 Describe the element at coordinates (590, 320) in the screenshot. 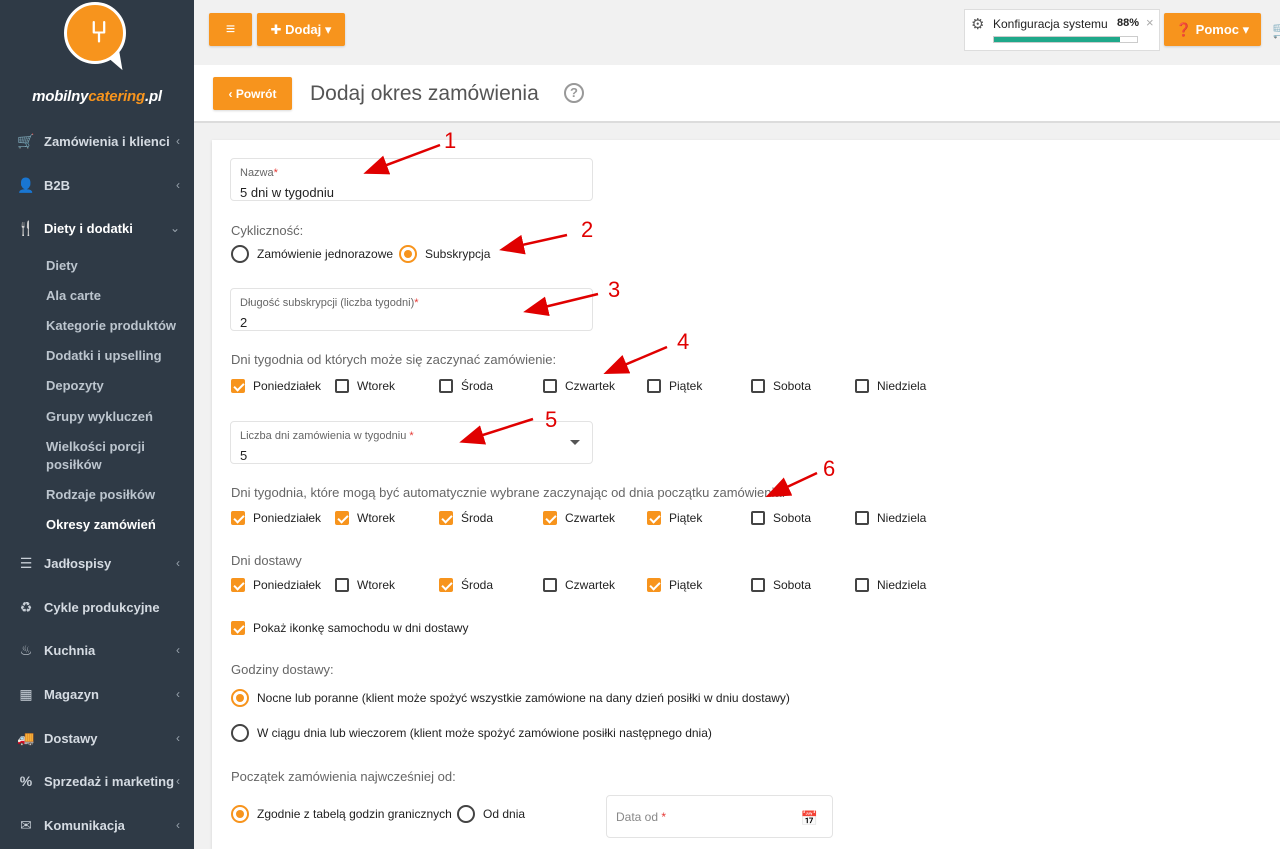

I see `annotation-arrows` at that location.